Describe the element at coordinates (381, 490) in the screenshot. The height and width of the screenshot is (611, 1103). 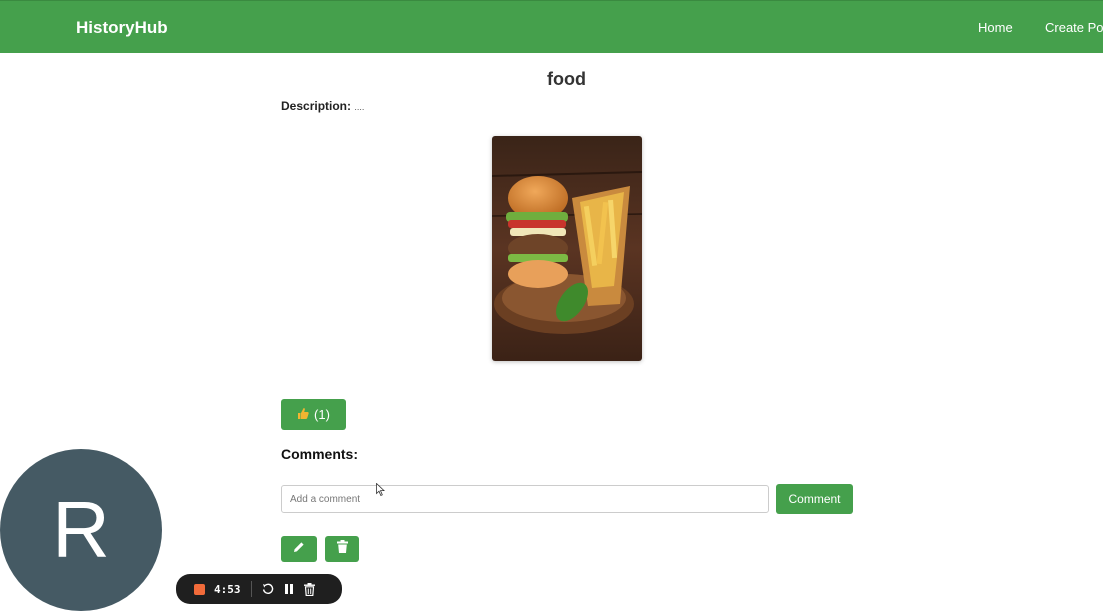
I see `mouse-cursor-icon` at that location.